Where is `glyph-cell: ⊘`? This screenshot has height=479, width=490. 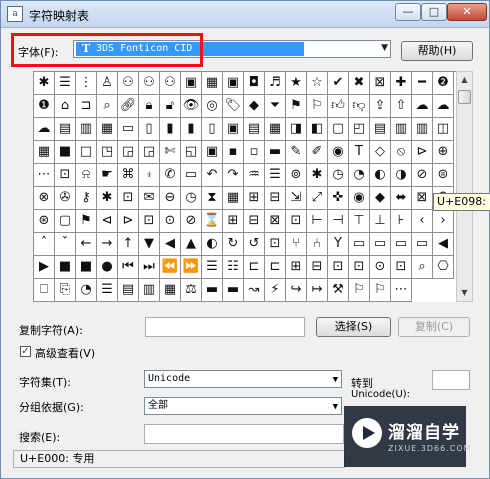
glyph-cell: ⊘ is located at coordinates (191, 221).